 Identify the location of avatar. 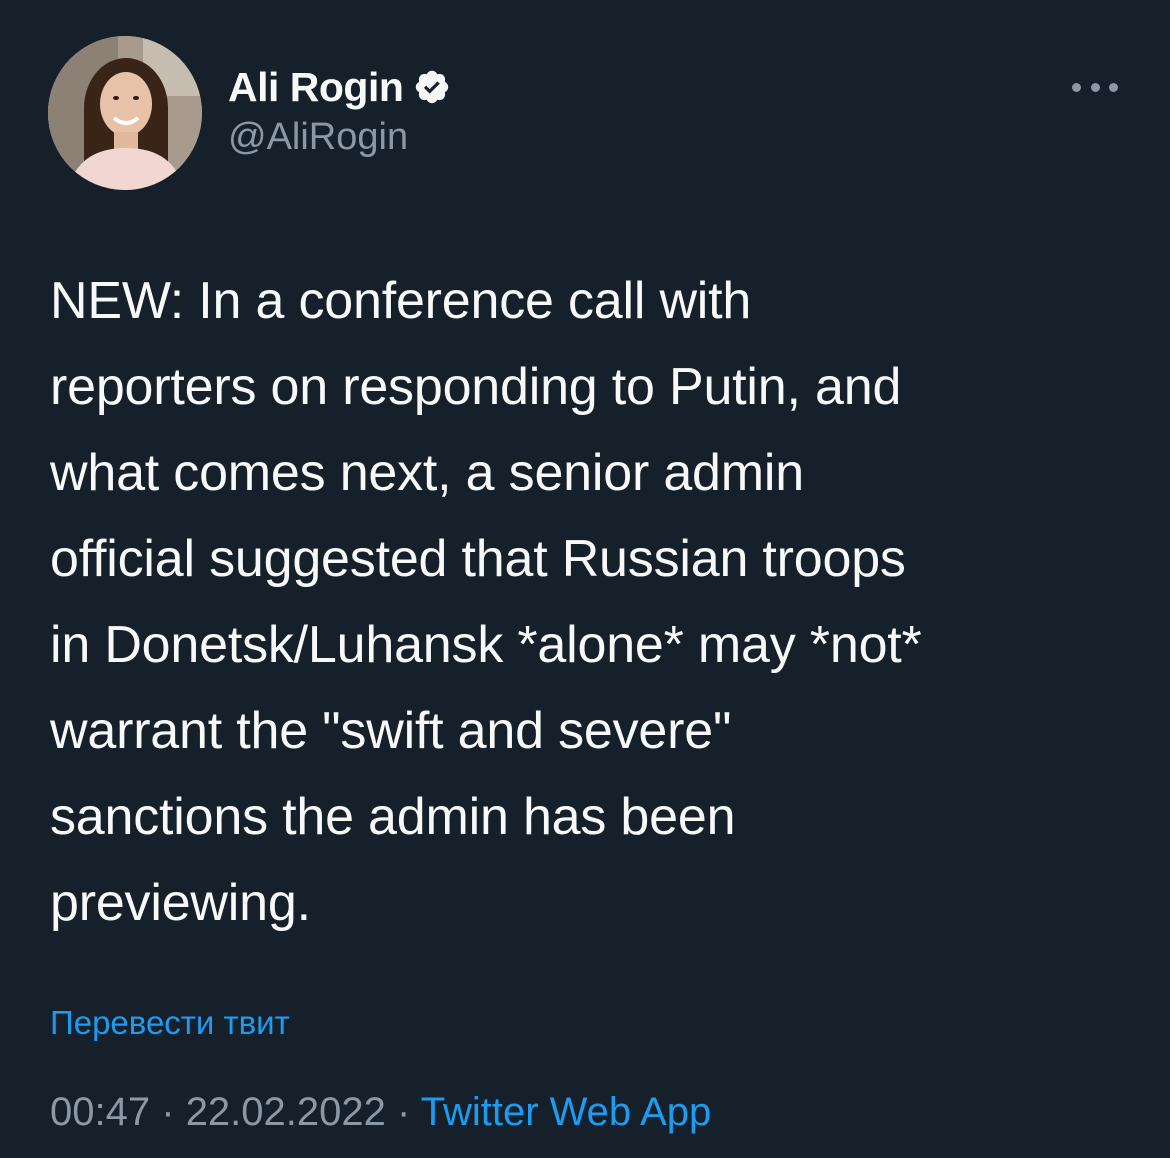
(125, 113).